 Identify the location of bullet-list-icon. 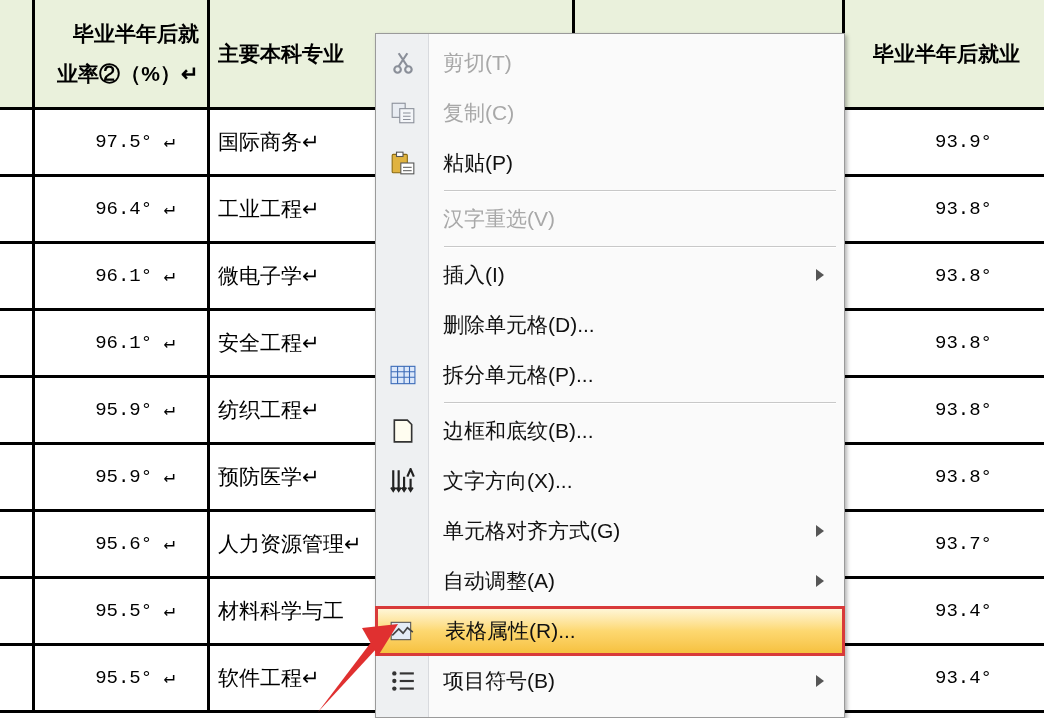
(403, 681).